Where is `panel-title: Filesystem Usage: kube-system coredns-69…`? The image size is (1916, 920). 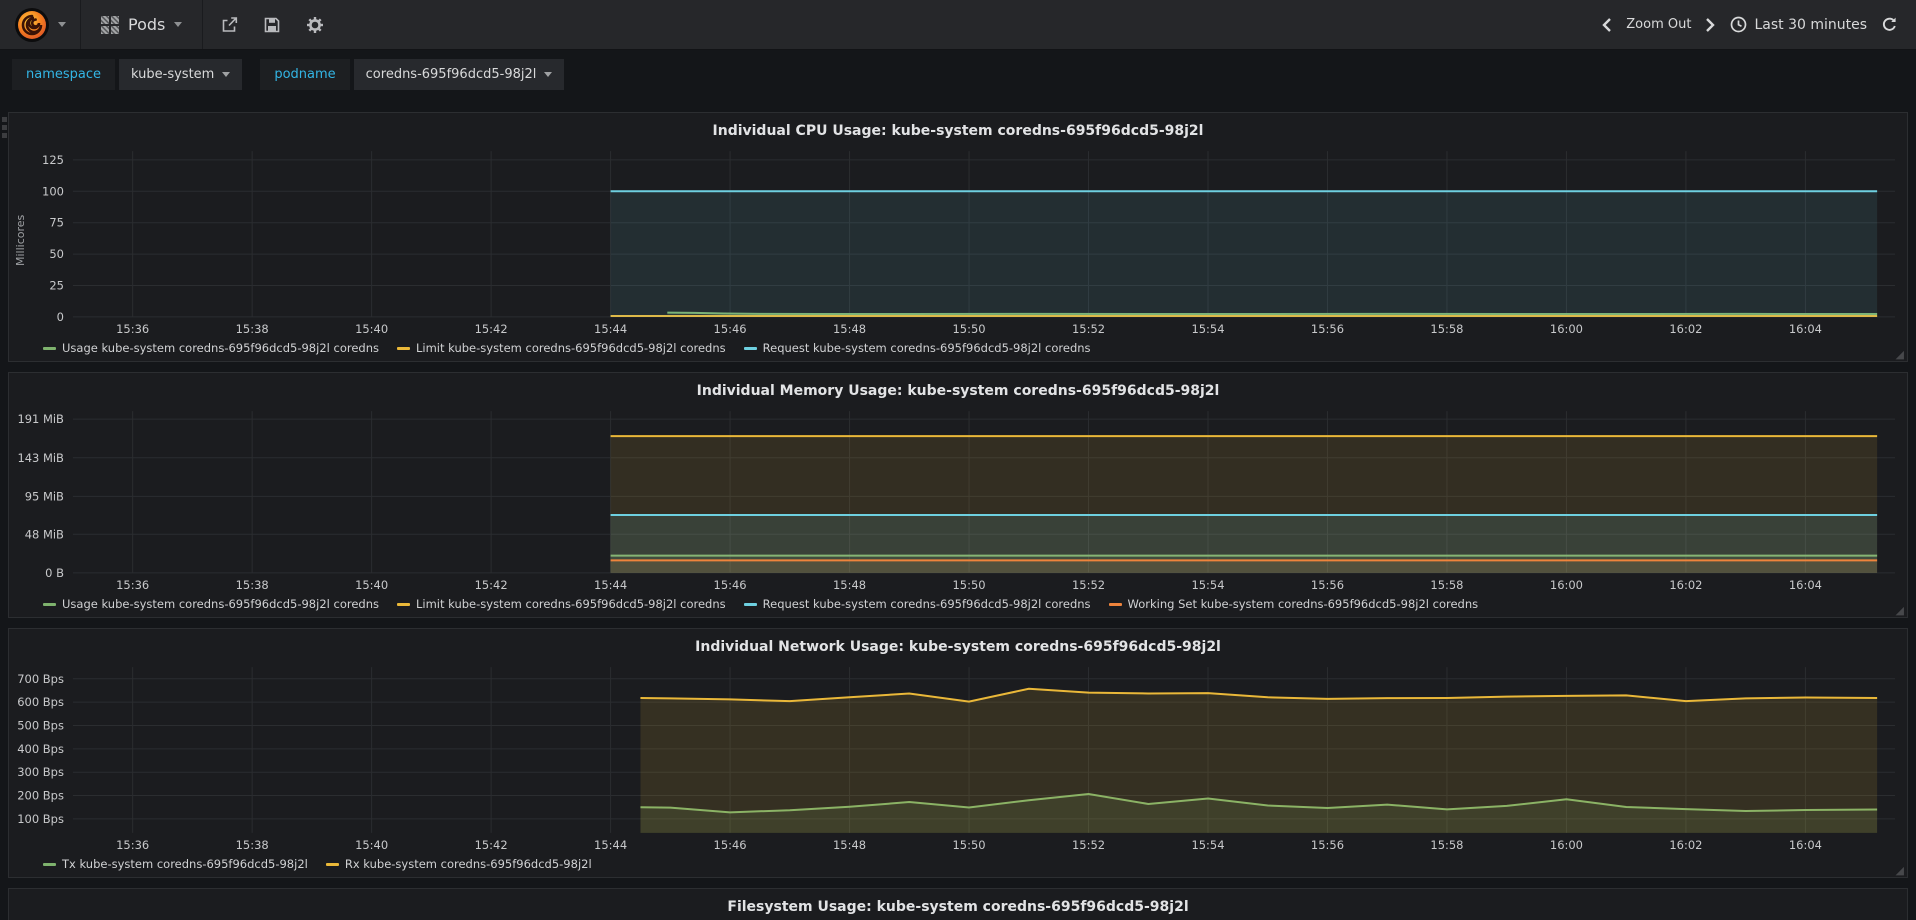 panel-title: Filesystem Usage: kube-system coredns-69… is located at coordinates (958, 907).